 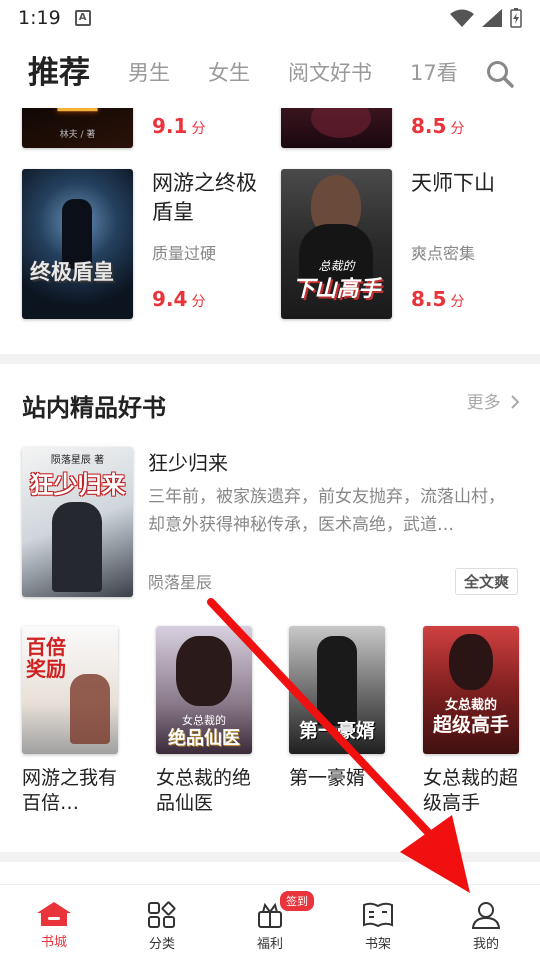 What do you see at coordinates (471, 790) in the screenshot?
I see `book-title: 女总裁的超级高手` at bounding box center [471, 790].